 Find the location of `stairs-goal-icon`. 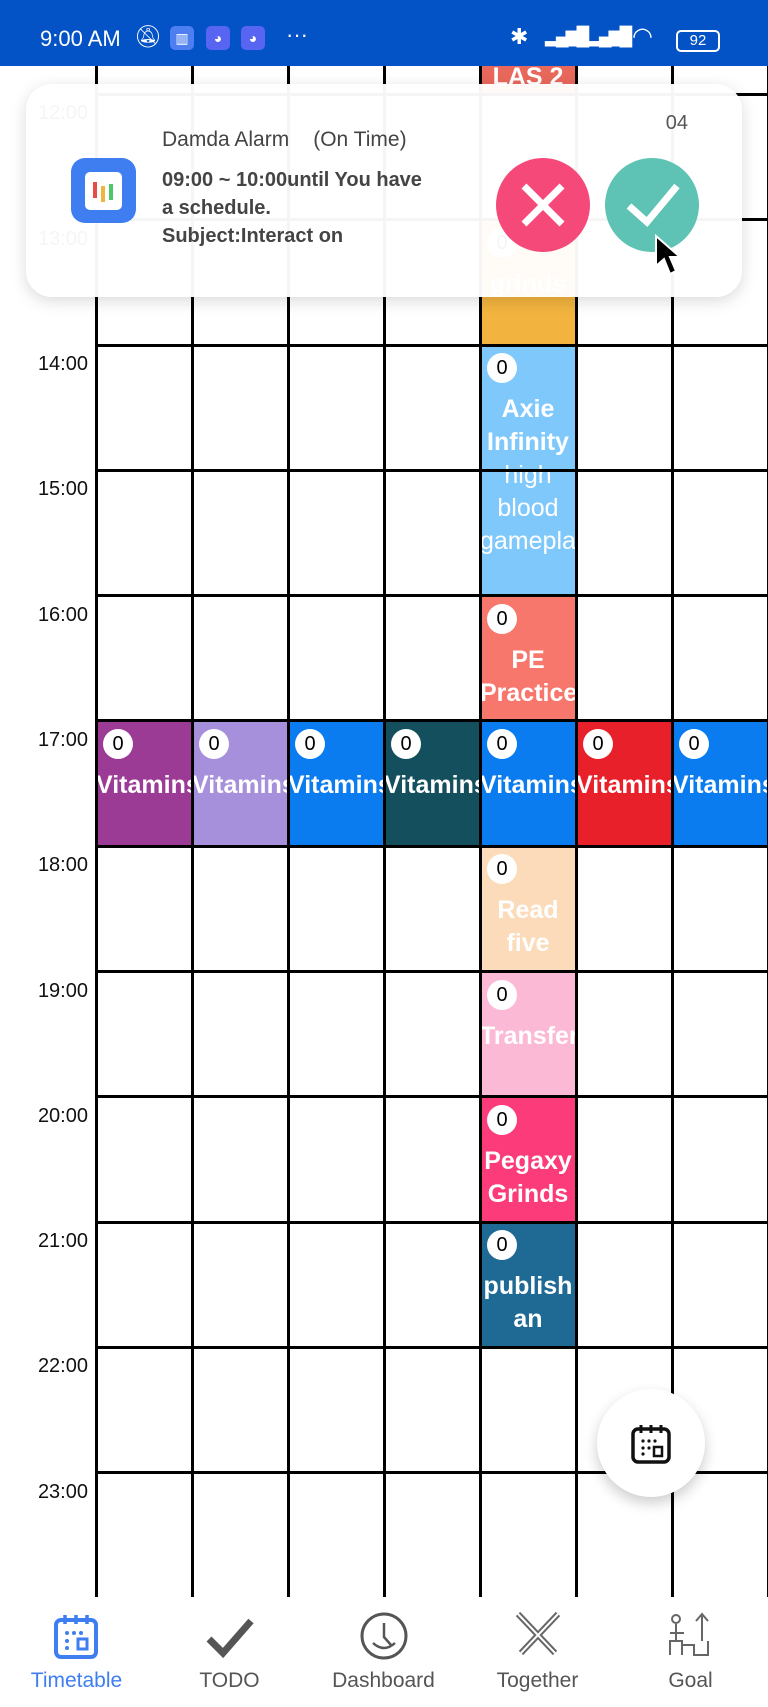

stairs-goal-icon is located at coordinates (689, 1634).